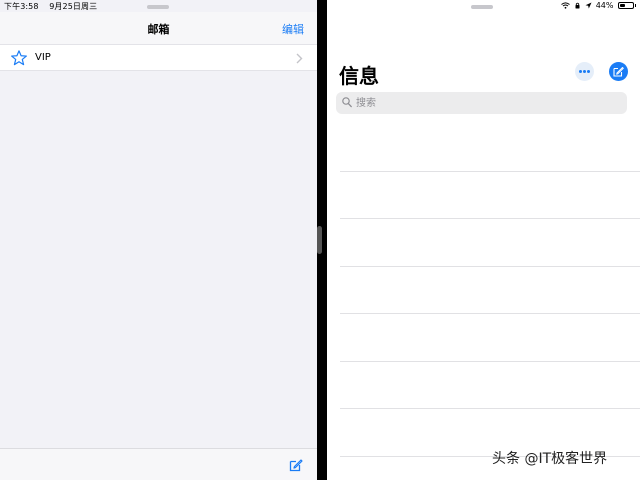 The width and height of the screenshot is (640, 480). Describe the element at coordinates (73, 6) in the screenshot. I see `status-date: 9月25日周三` at that location.